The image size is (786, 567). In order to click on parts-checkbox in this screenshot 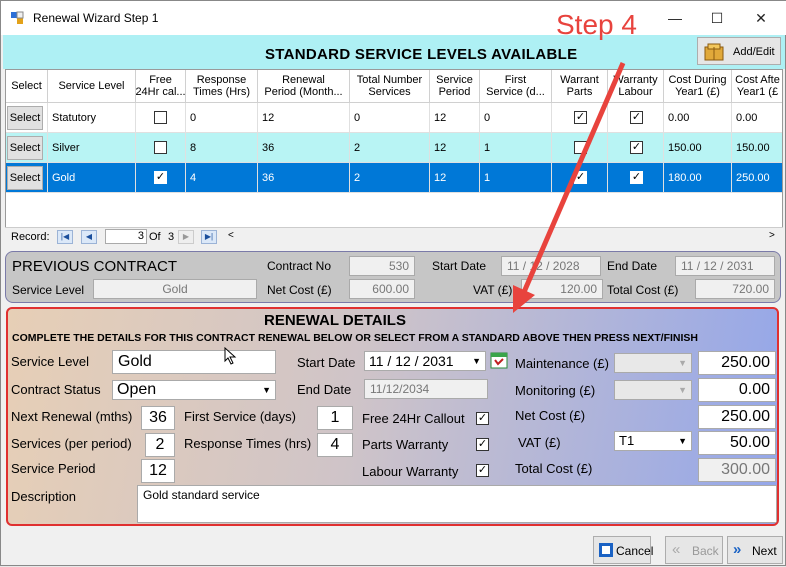, I will do `click(580, 147)`.